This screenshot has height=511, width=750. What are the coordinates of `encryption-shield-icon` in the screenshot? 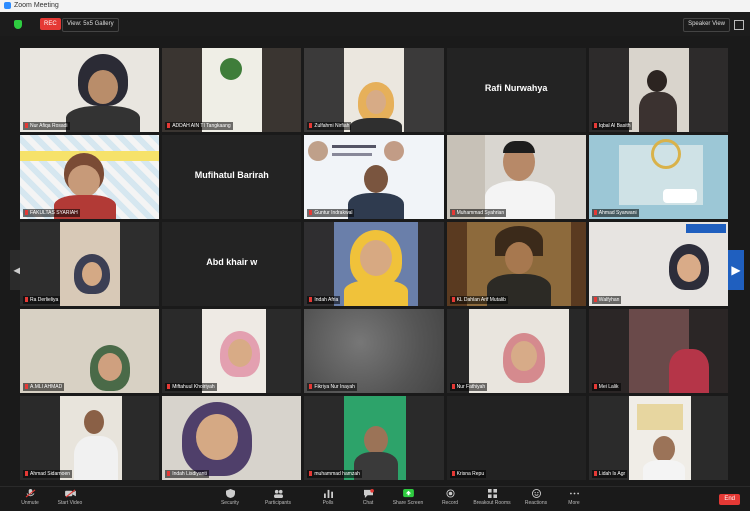 It's located at (18, 24).